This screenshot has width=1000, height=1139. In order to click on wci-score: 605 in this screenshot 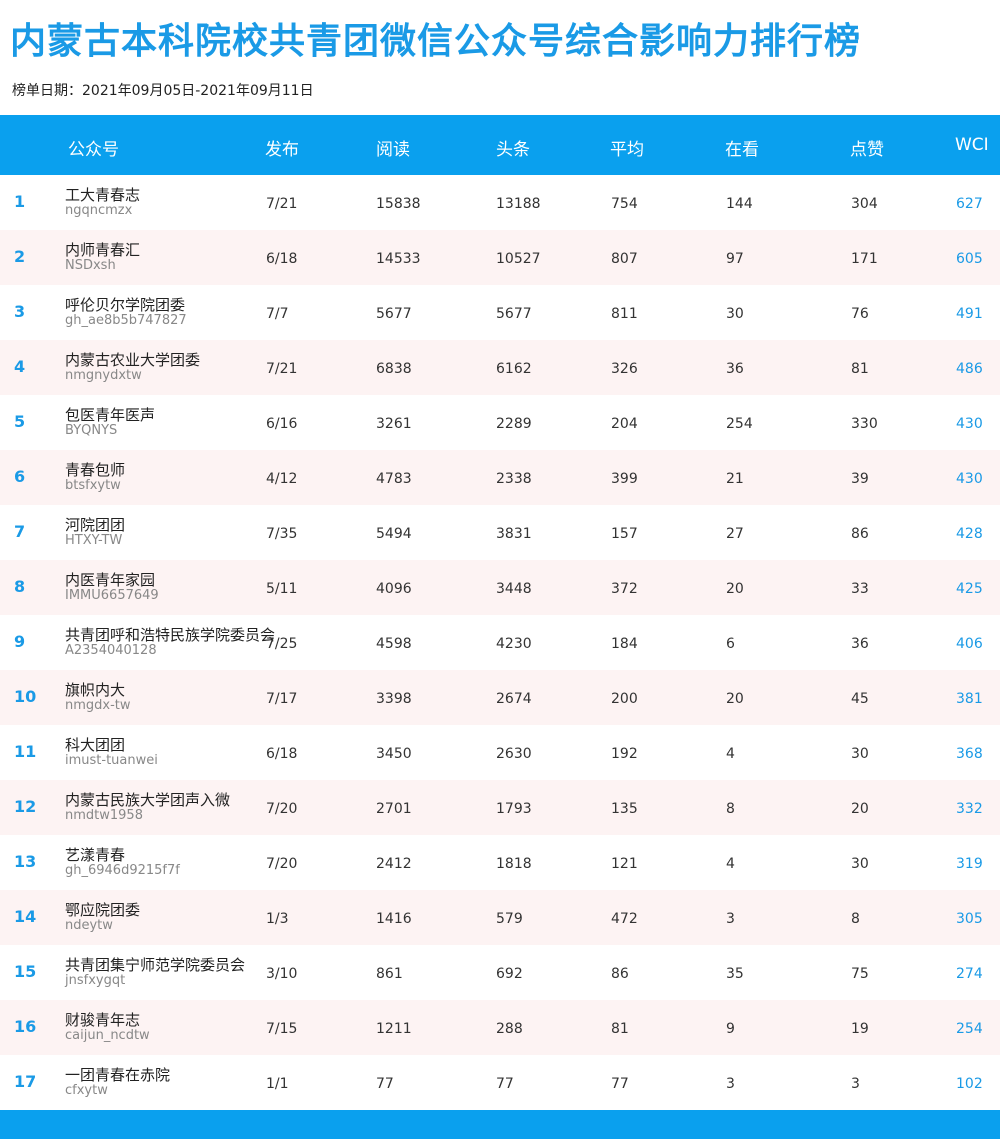, I will do `click(969, 259)`.